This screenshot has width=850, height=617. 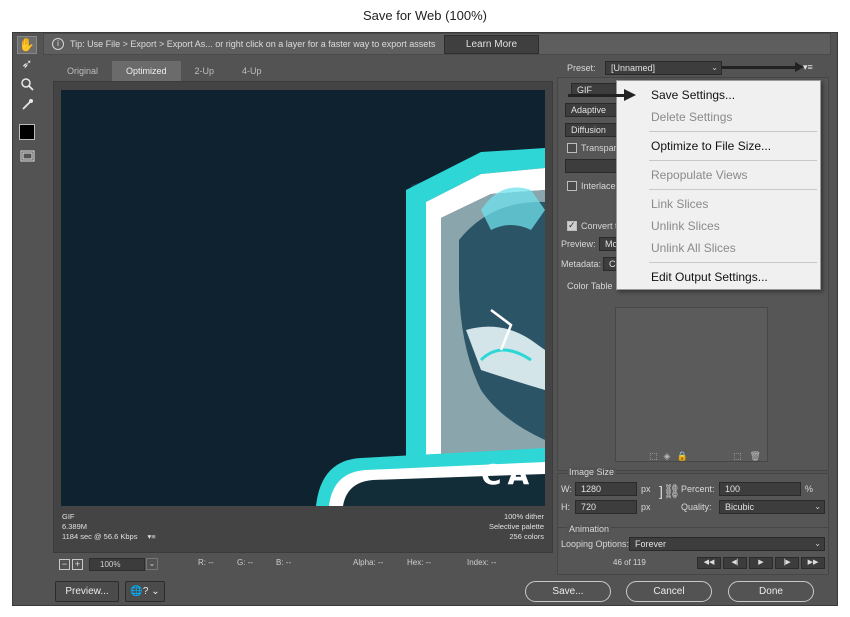 I want to click on width-unit: px, so click(x=646, y=489).